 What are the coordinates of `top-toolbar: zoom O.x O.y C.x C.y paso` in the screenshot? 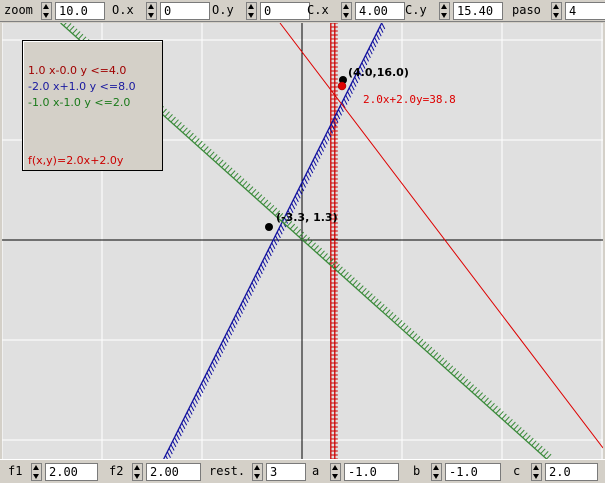 It's located at (302, 11).